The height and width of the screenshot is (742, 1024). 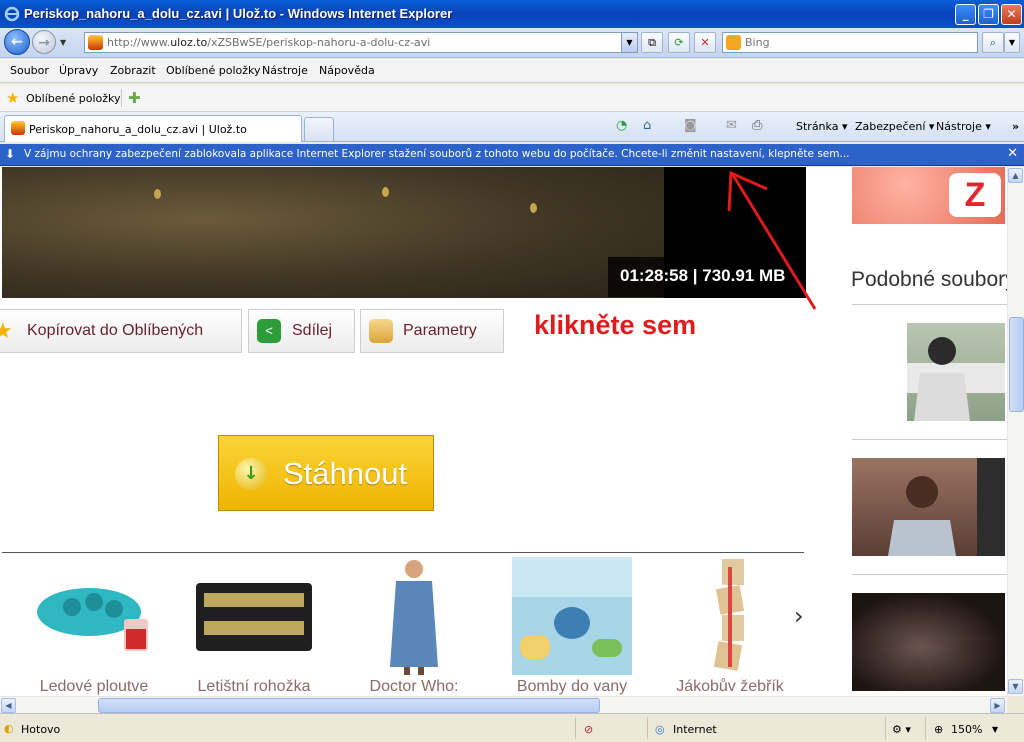 I want to click on forward-button: →, so click(x=44, y=42).